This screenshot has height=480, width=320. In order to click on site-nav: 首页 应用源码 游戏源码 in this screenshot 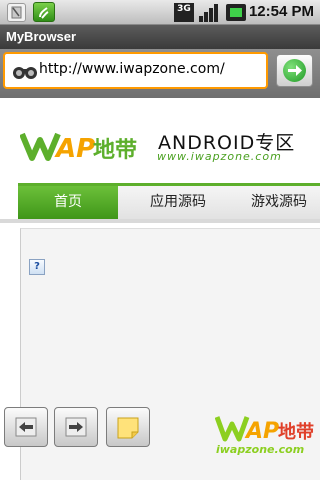, I will do `click(169, 201)`.